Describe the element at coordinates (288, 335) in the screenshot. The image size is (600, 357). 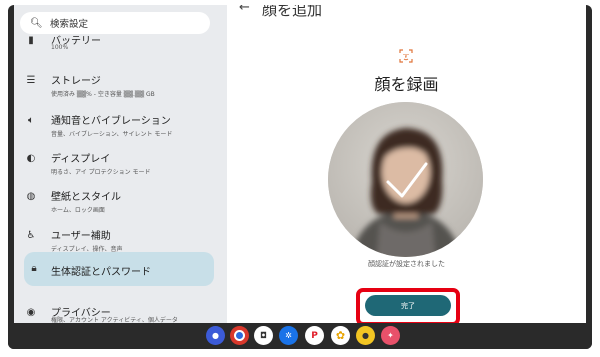
I see `settings-icon: ✲` at that location.